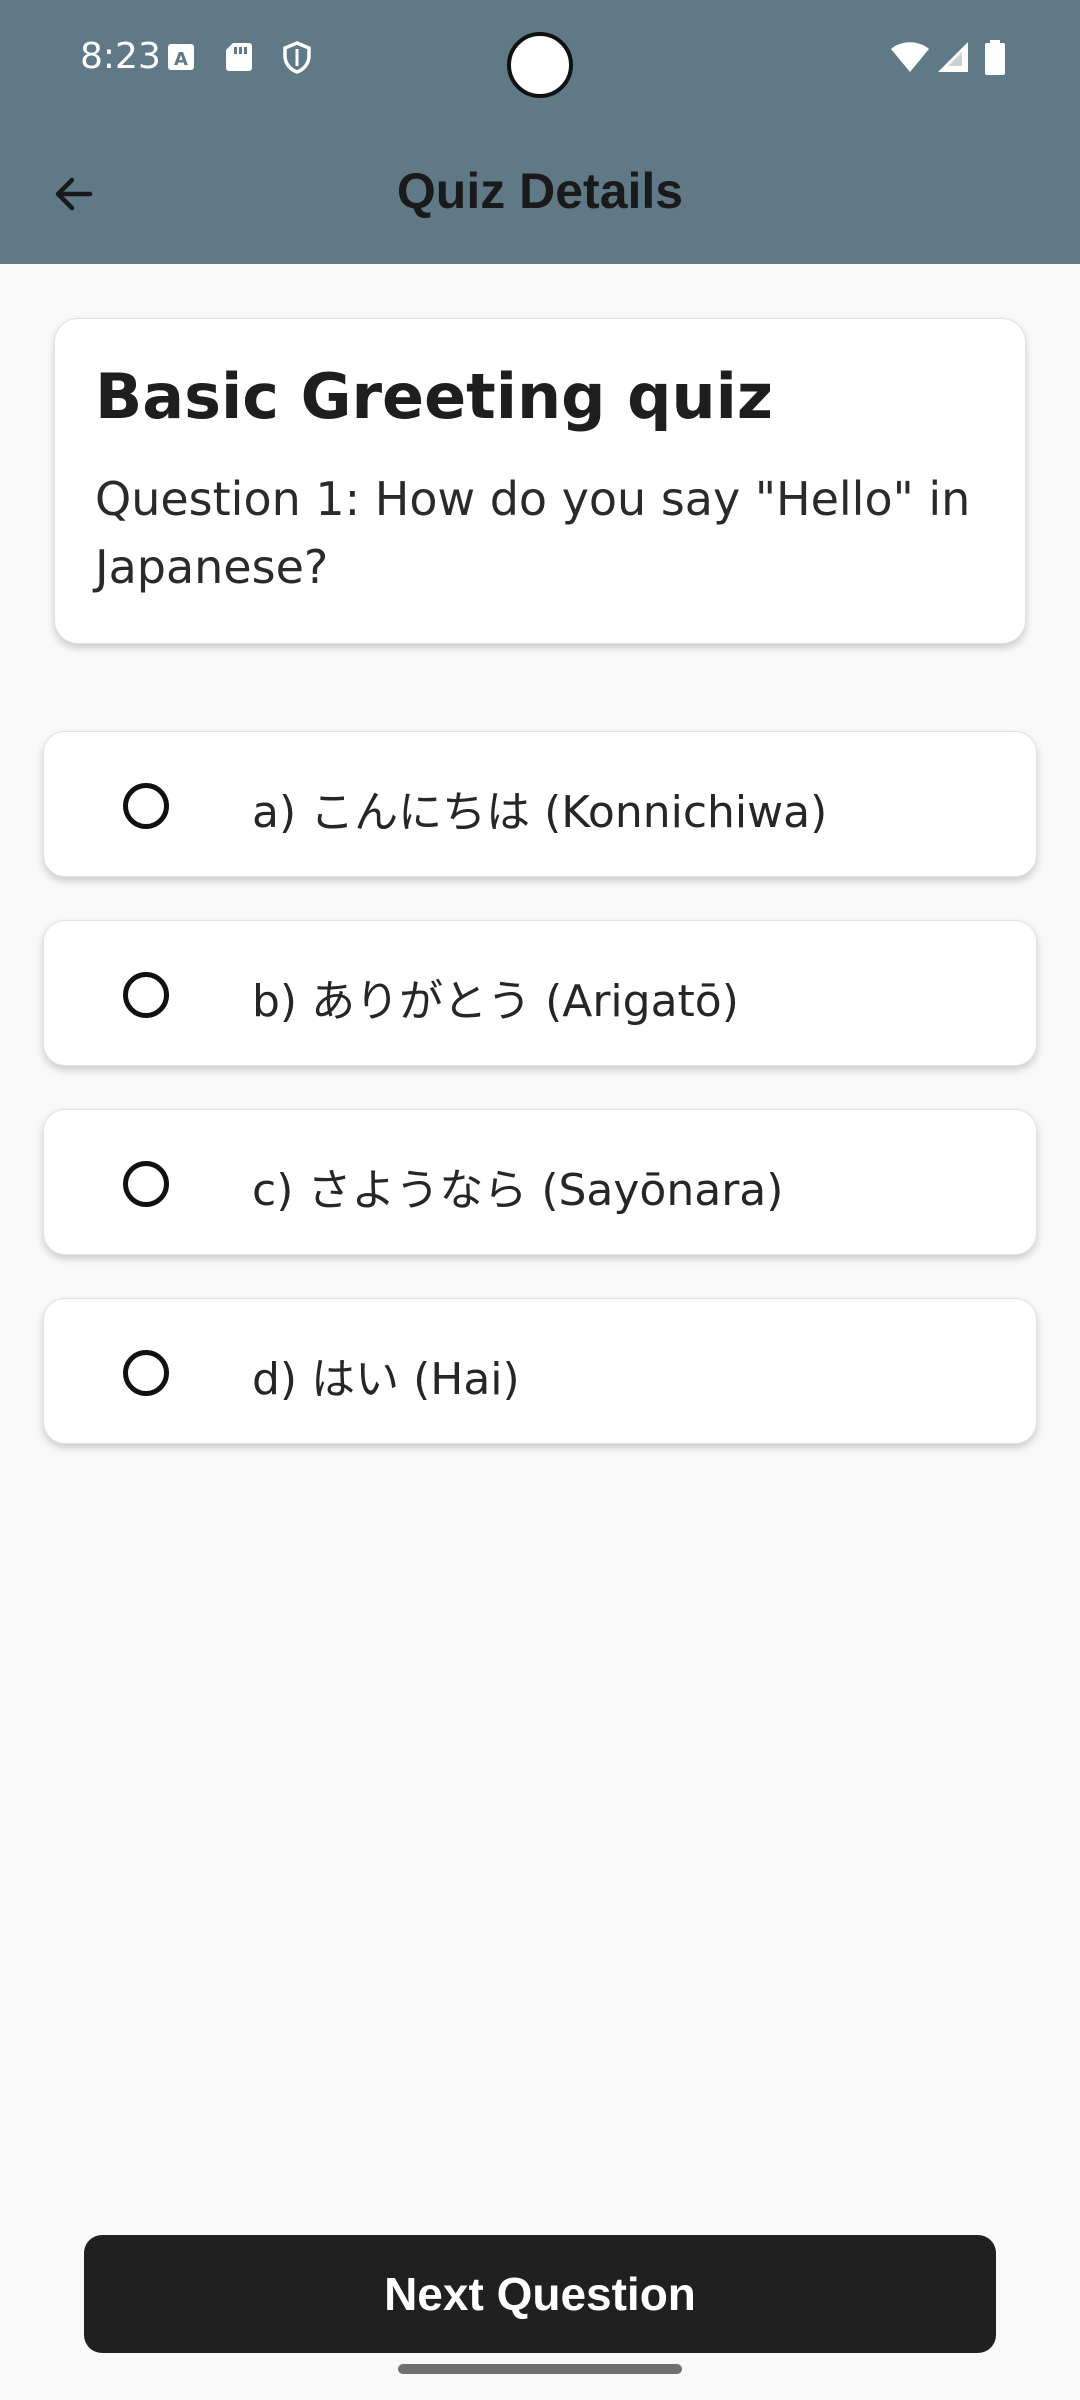 The width and height of the screenshot is (1080, 2400). I want to click on answer-option-label: b) ありがとう (Arigatō), so click(495, 1001).